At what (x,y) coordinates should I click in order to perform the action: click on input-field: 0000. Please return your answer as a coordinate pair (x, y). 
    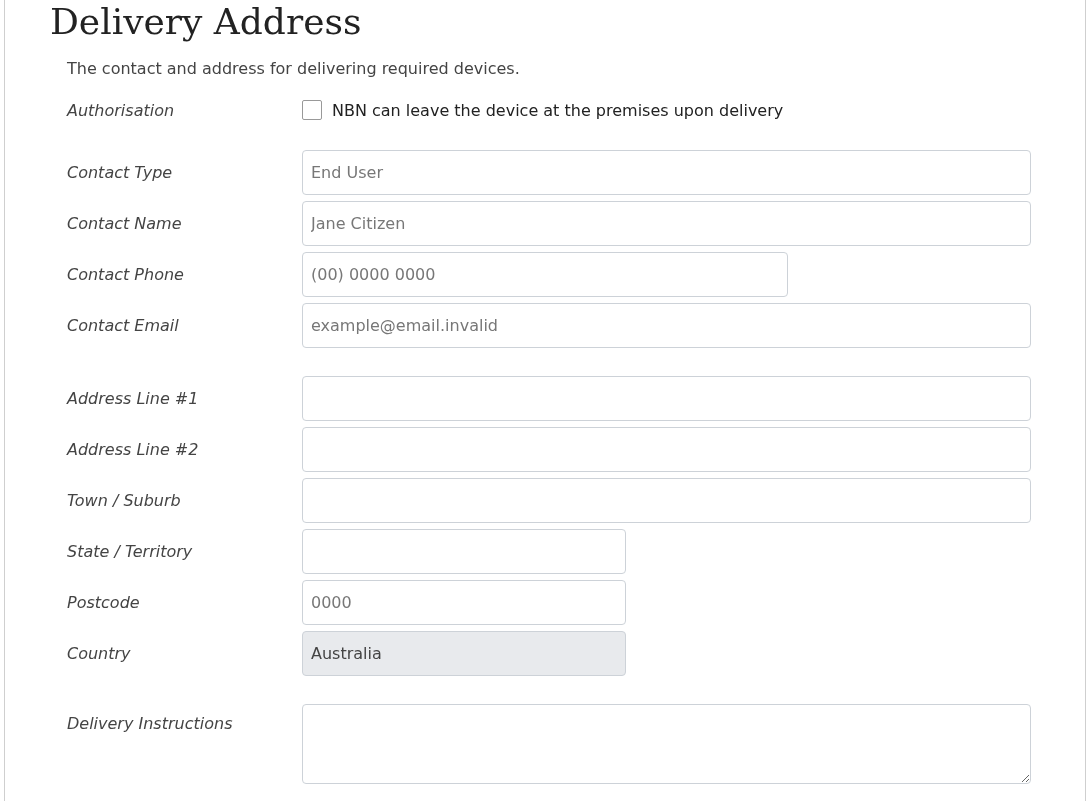
    Looking at the image, I should click on (464, 602).